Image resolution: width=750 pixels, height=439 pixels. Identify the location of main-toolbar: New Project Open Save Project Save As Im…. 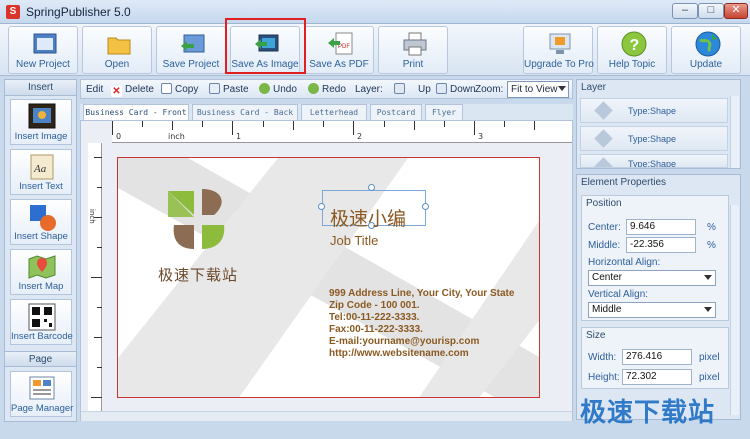
(375, 50).